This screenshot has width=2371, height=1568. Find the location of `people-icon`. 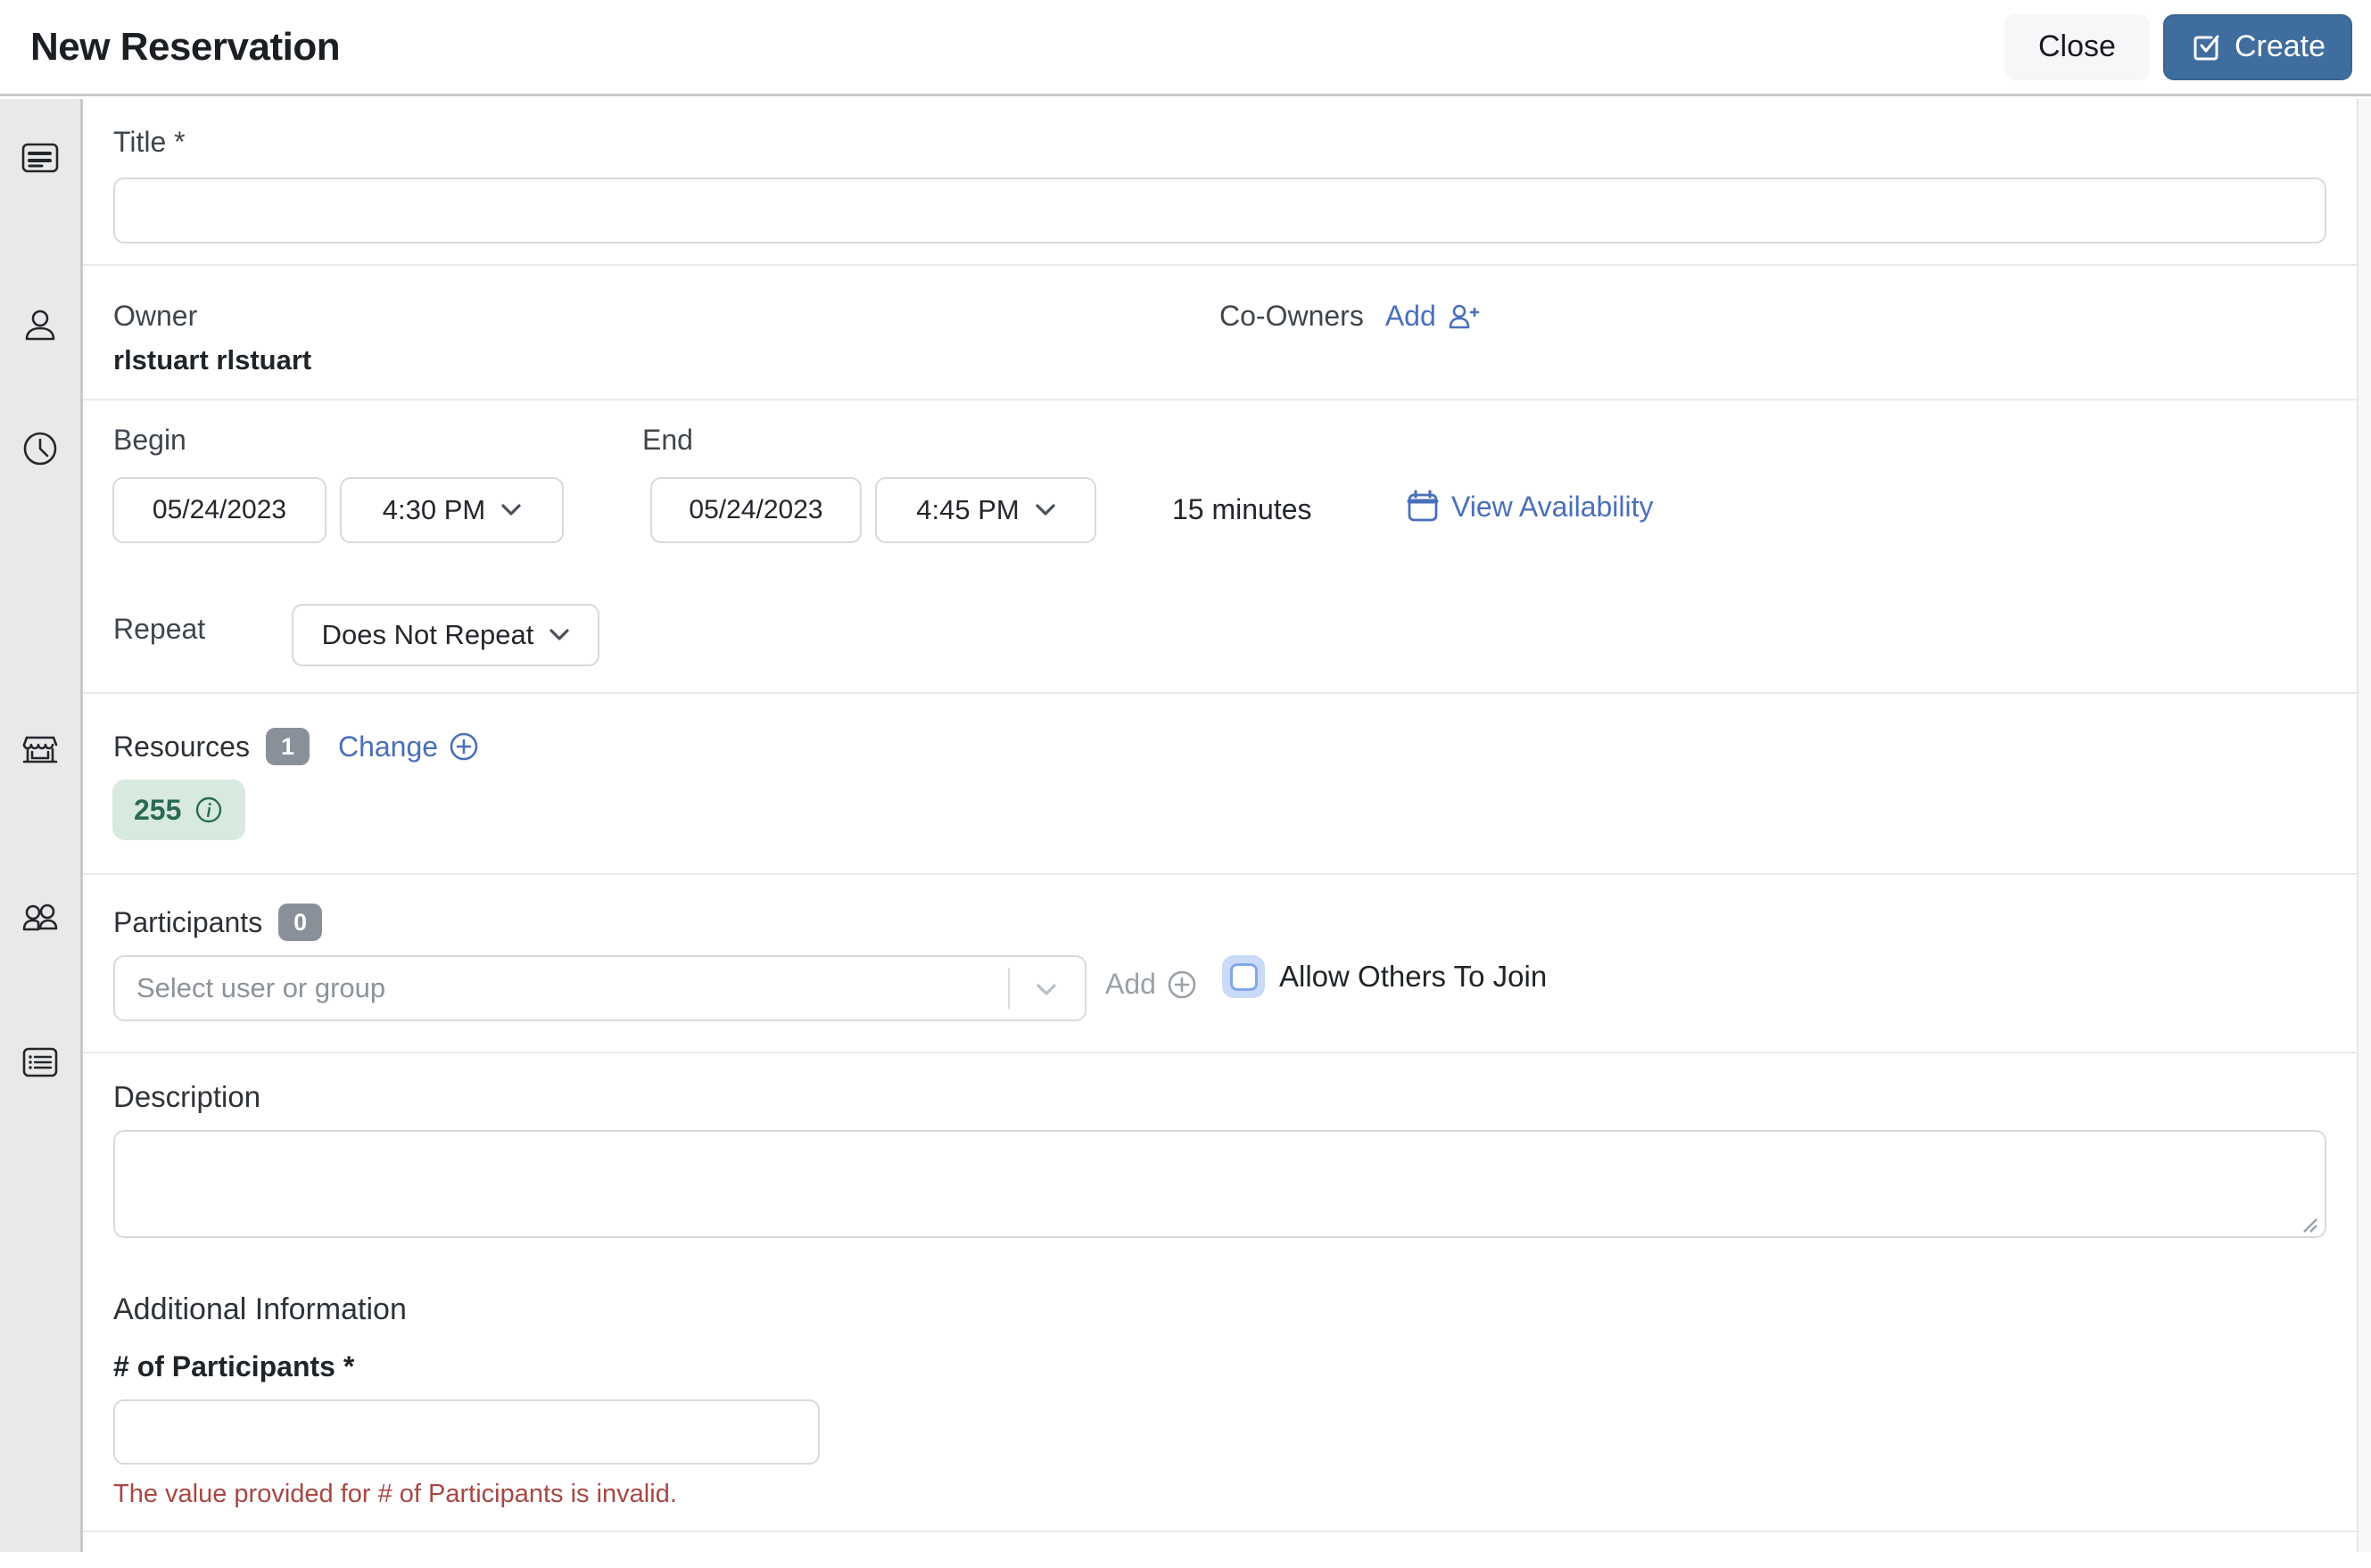

people-icon is located at coordinates (41, 919).